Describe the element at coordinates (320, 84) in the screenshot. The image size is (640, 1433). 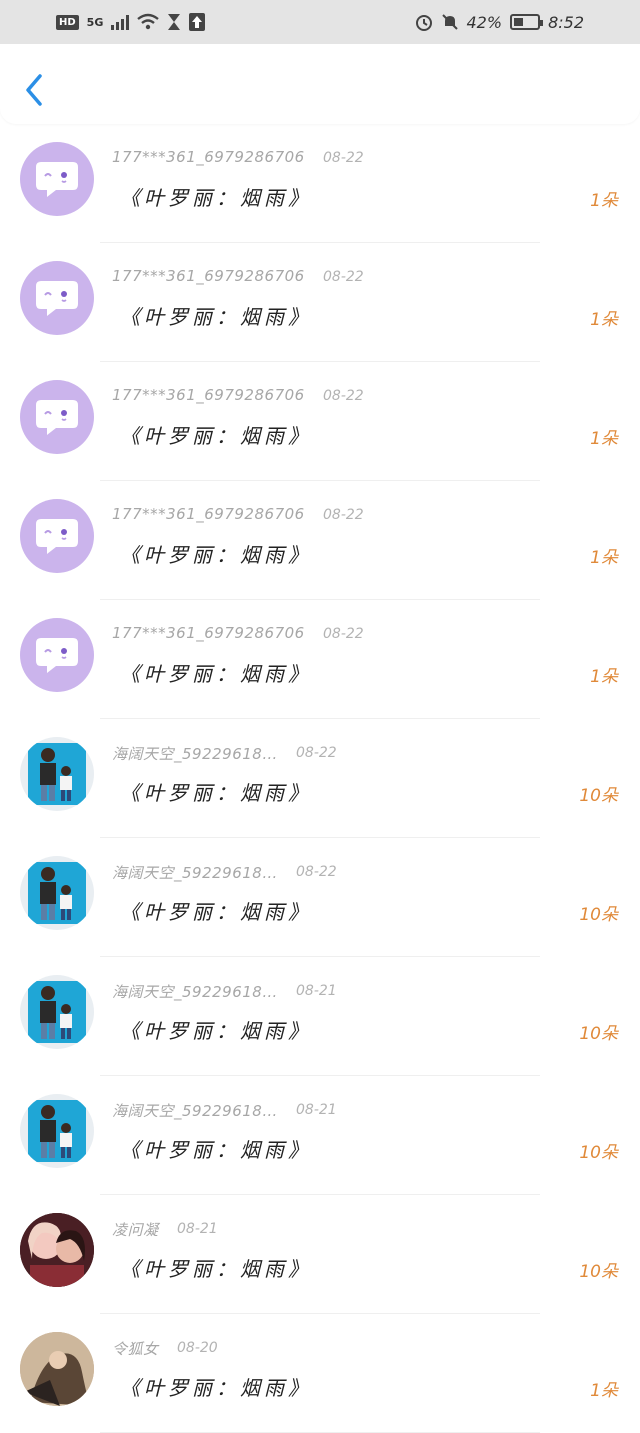
I see `header-bar` at that location.